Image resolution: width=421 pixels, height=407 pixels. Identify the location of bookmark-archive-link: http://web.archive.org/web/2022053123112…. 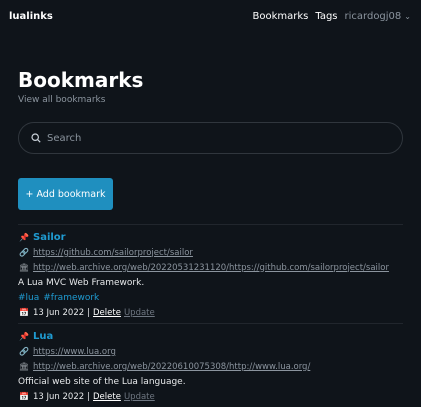
(211, 268).